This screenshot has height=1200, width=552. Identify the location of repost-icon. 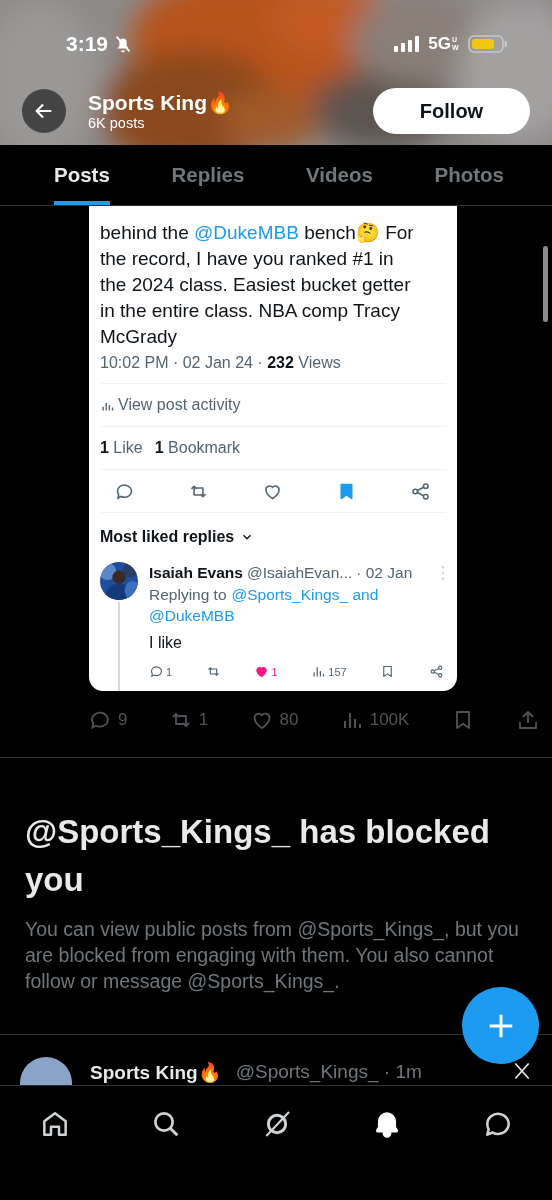
(213, 671).